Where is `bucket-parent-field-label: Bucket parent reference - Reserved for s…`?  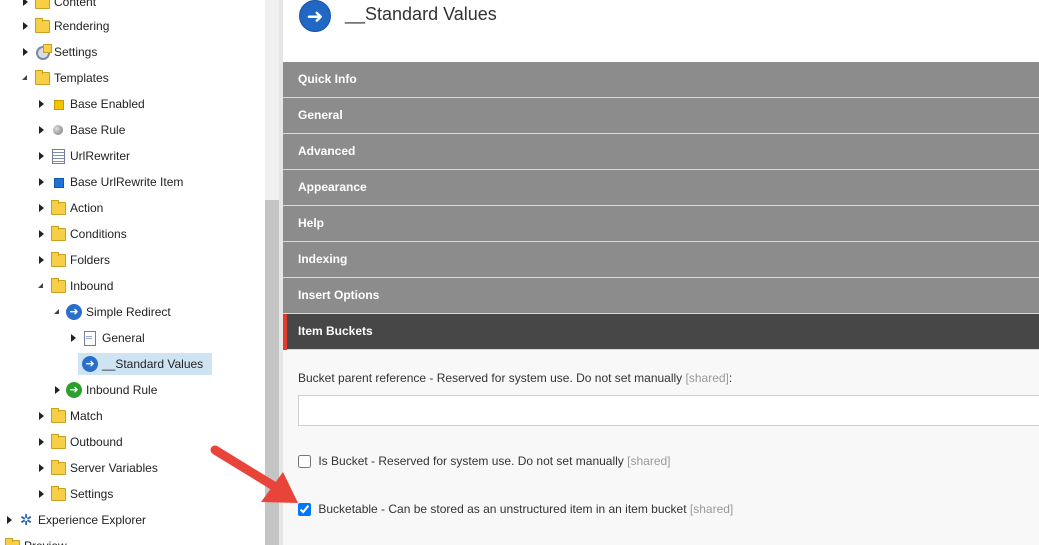
bucket-parent-field-label: Bucket parent reference - Reserved for s… is located at coordinates (515, 378).